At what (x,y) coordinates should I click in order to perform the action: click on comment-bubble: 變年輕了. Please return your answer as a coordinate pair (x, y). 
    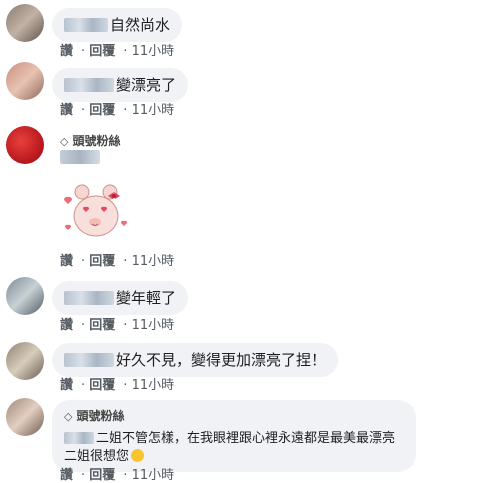
    Looking at the image, I should click on (120, 298).